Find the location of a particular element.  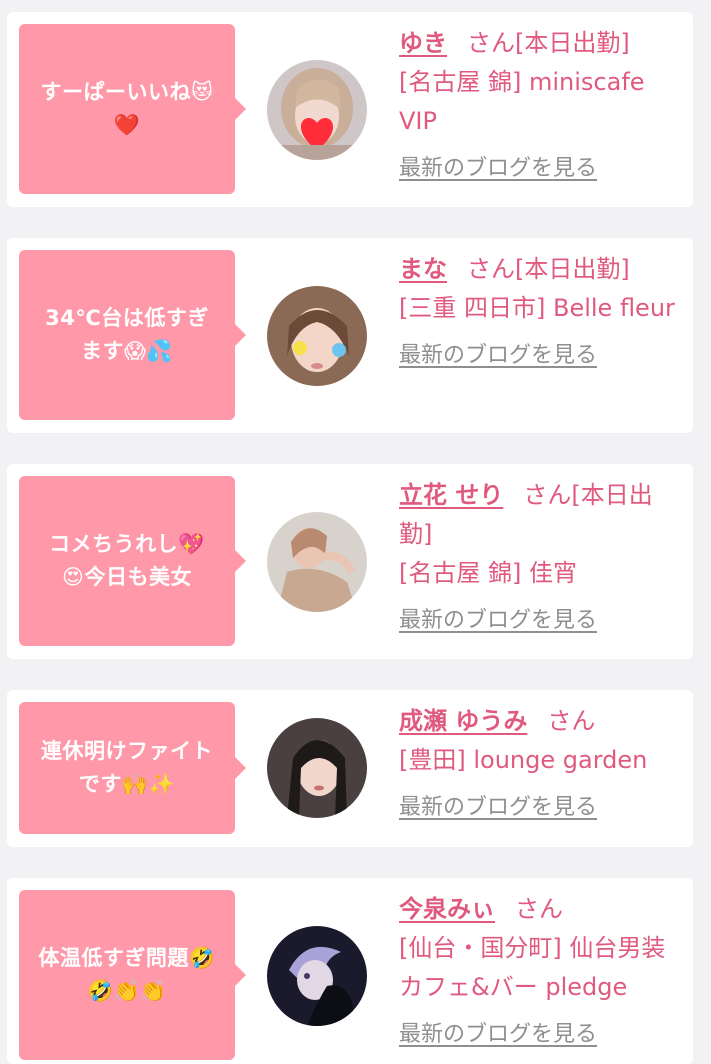

comment-bubble: コメちうれし💖 😍今日も美女 is located at coordinates (132, 561).